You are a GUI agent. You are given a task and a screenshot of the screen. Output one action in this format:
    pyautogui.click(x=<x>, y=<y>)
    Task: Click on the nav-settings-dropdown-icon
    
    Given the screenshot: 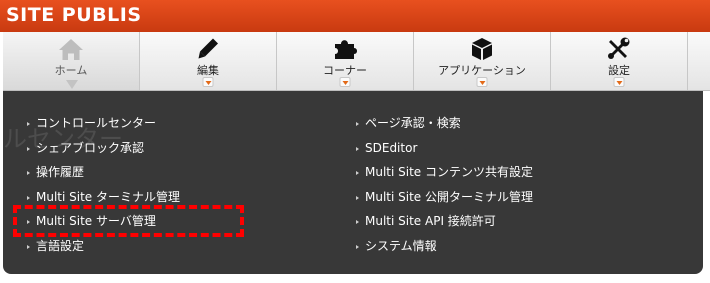 What is the action you would take?
    pyautogui.click(x=619, y=82)
    